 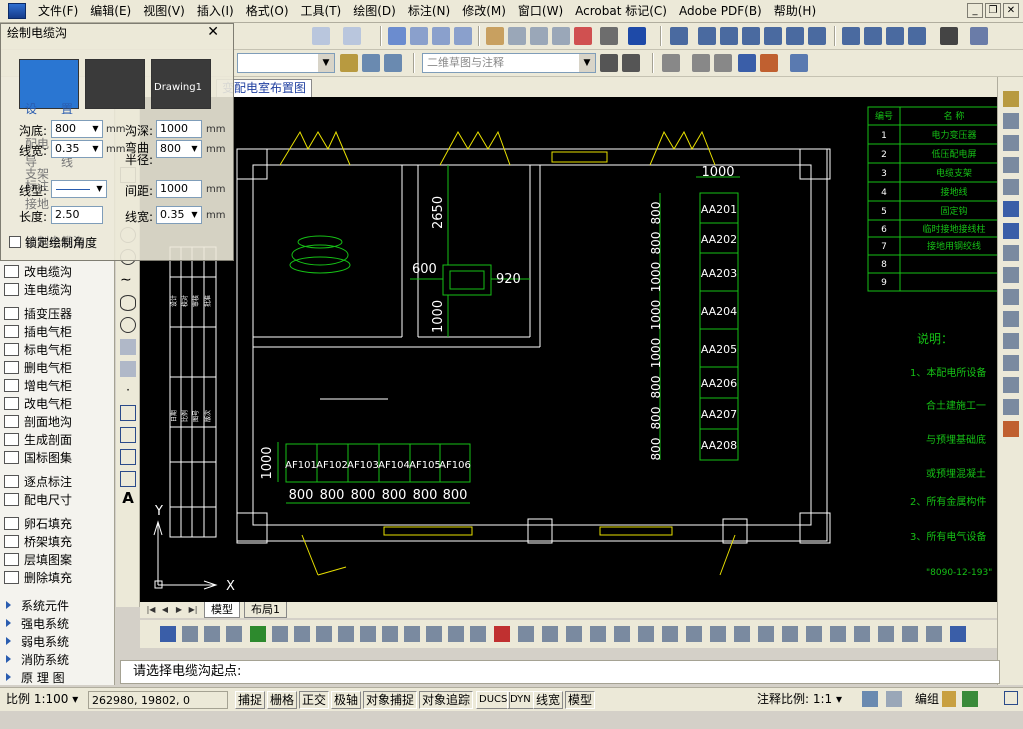 I want to click on make-current-icon, so click(x=393, y=63).